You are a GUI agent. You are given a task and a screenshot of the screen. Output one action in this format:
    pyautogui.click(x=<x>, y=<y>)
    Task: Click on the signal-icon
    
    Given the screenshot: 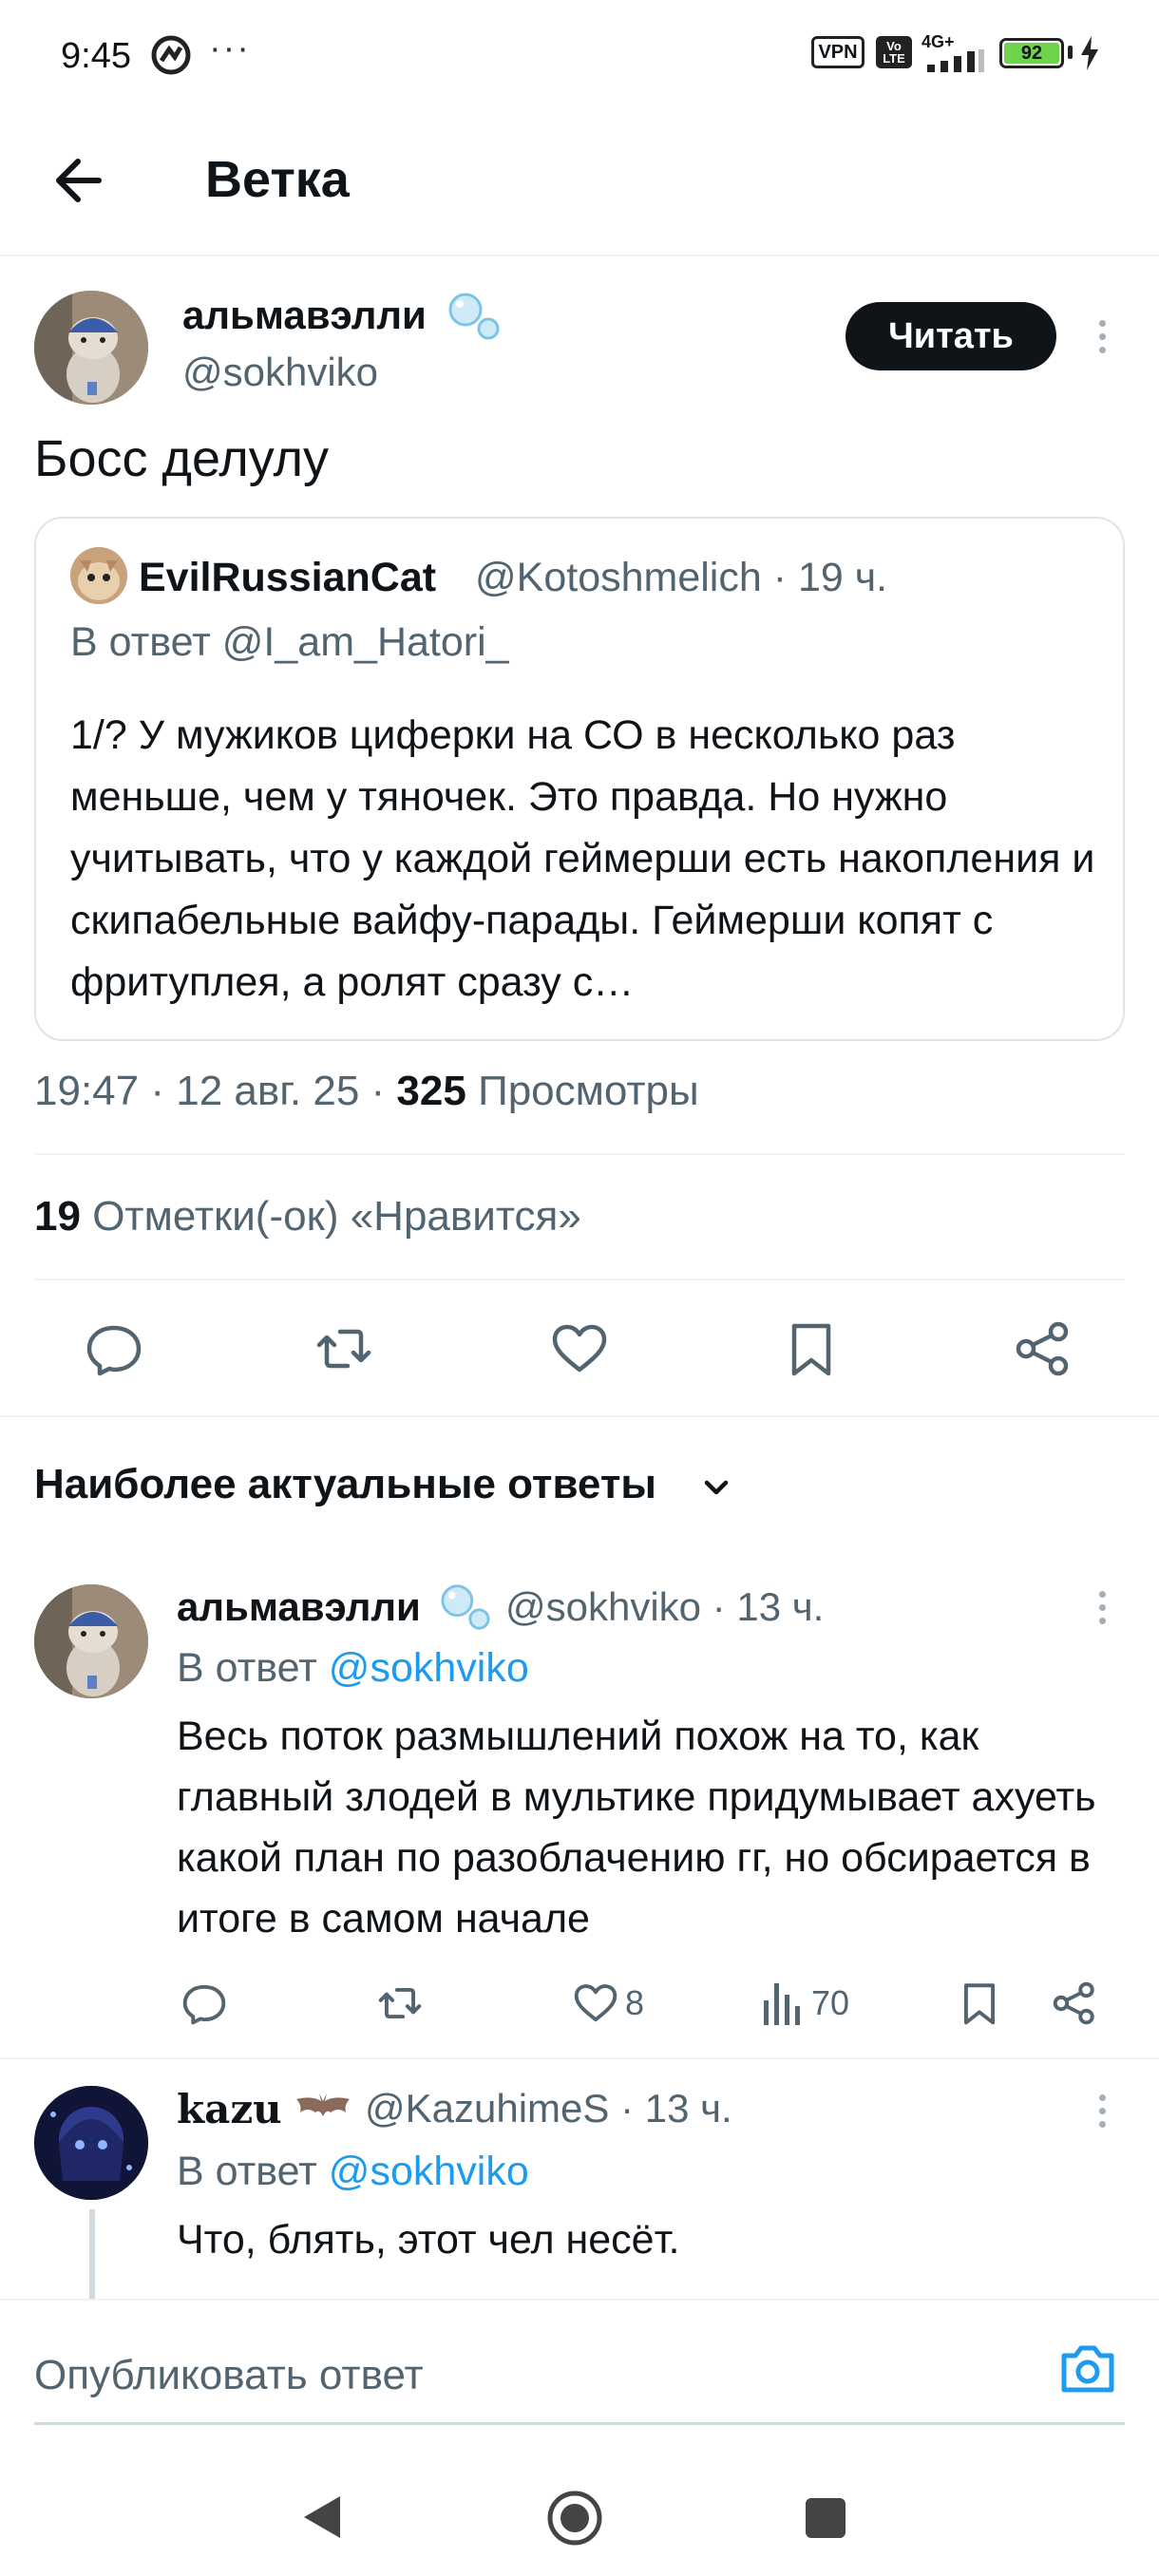 What is the action you would take?
    pyautogui.click(x=956, y=60)
    